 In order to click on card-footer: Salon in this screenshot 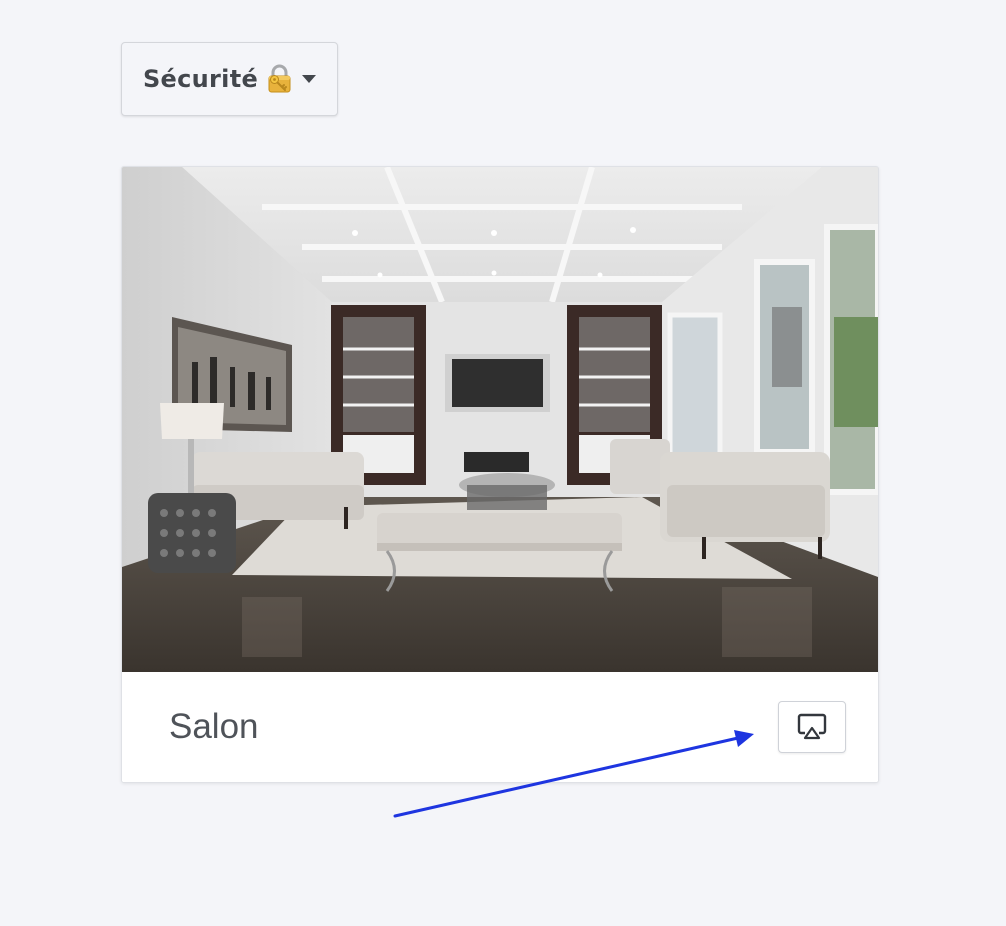, I will do `click(500, 727)`.